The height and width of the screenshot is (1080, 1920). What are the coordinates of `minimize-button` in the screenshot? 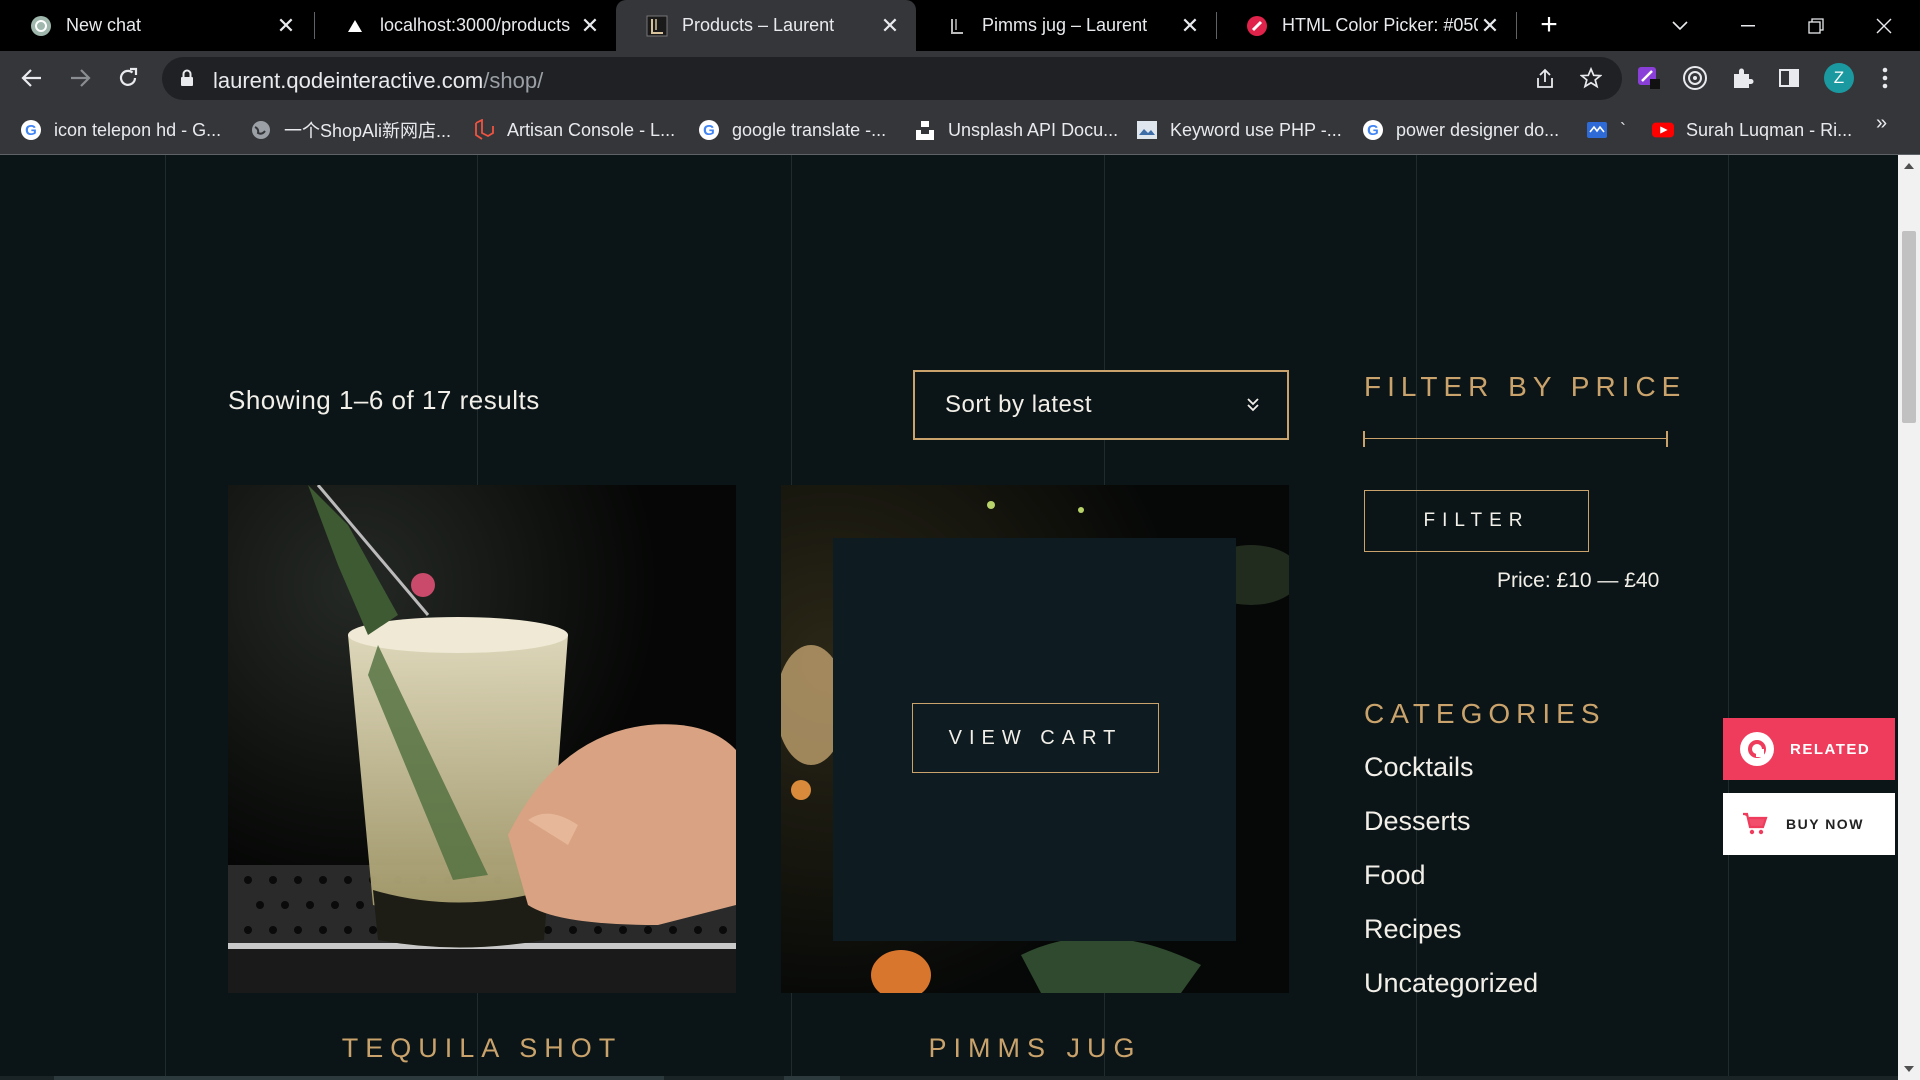 It's located at (1748, 25).